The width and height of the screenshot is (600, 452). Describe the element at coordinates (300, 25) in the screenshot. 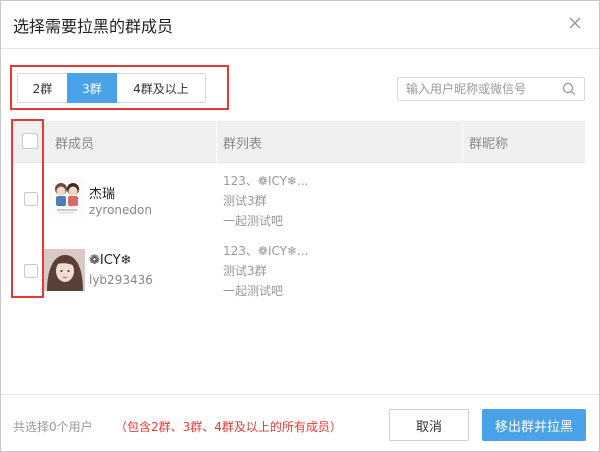

I see `dialog-header: 选择需要拉黑的群成员` at that location.